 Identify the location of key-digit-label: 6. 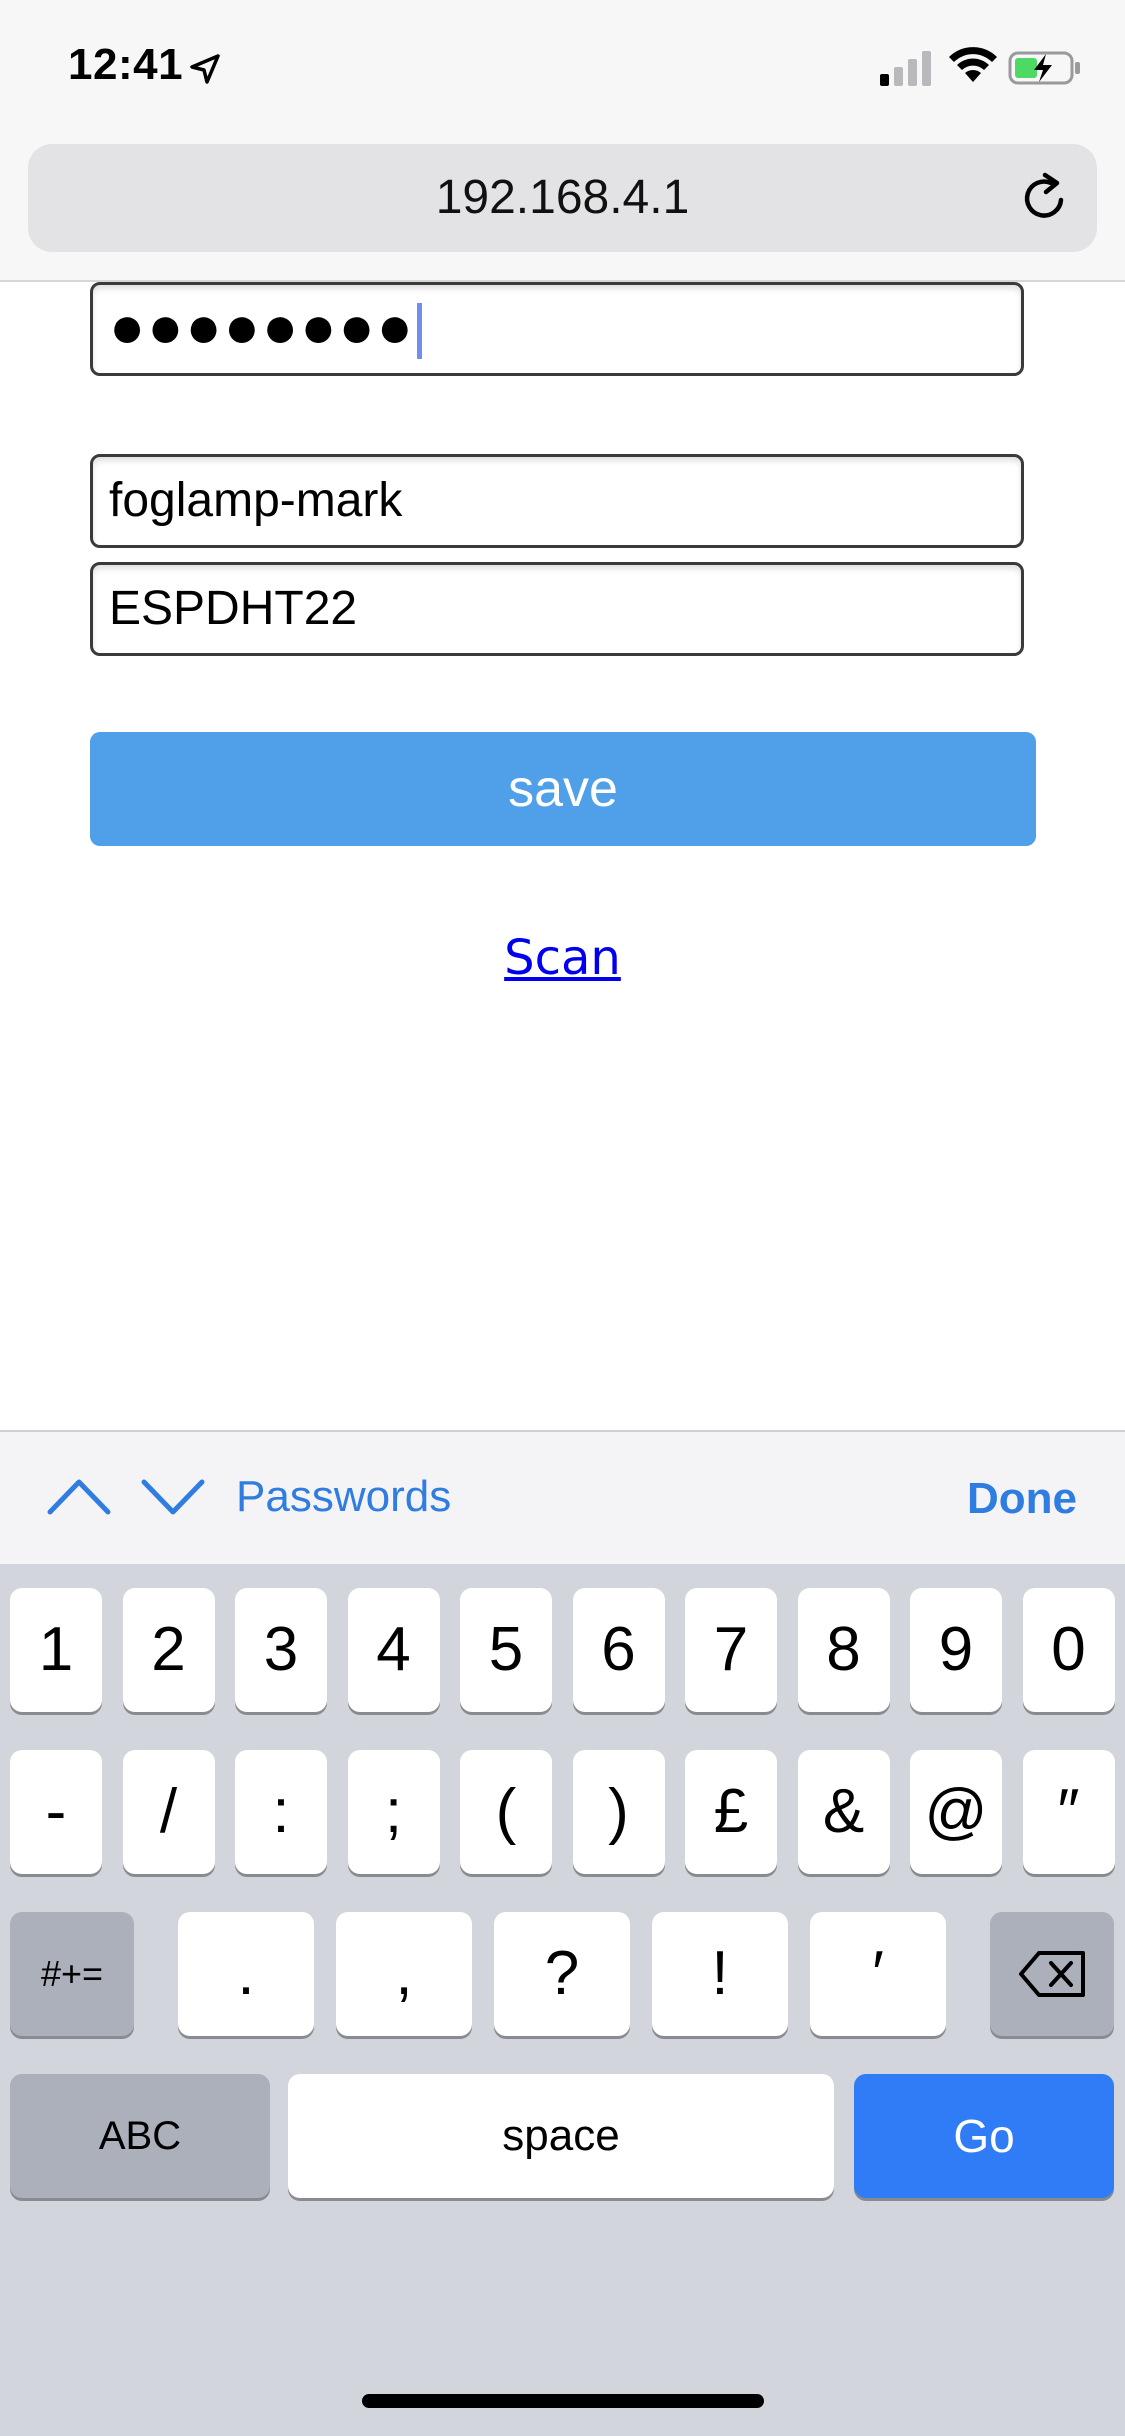
(618, 1649).